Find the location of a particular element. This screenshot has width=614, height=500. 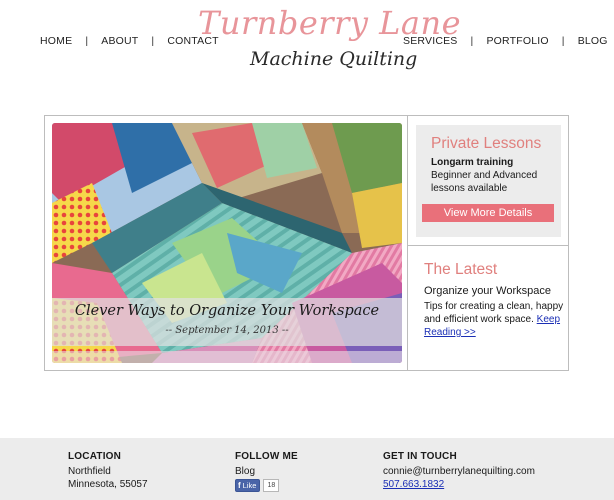

nav-services-link: SERVICES is located at coordinates (430, 41).